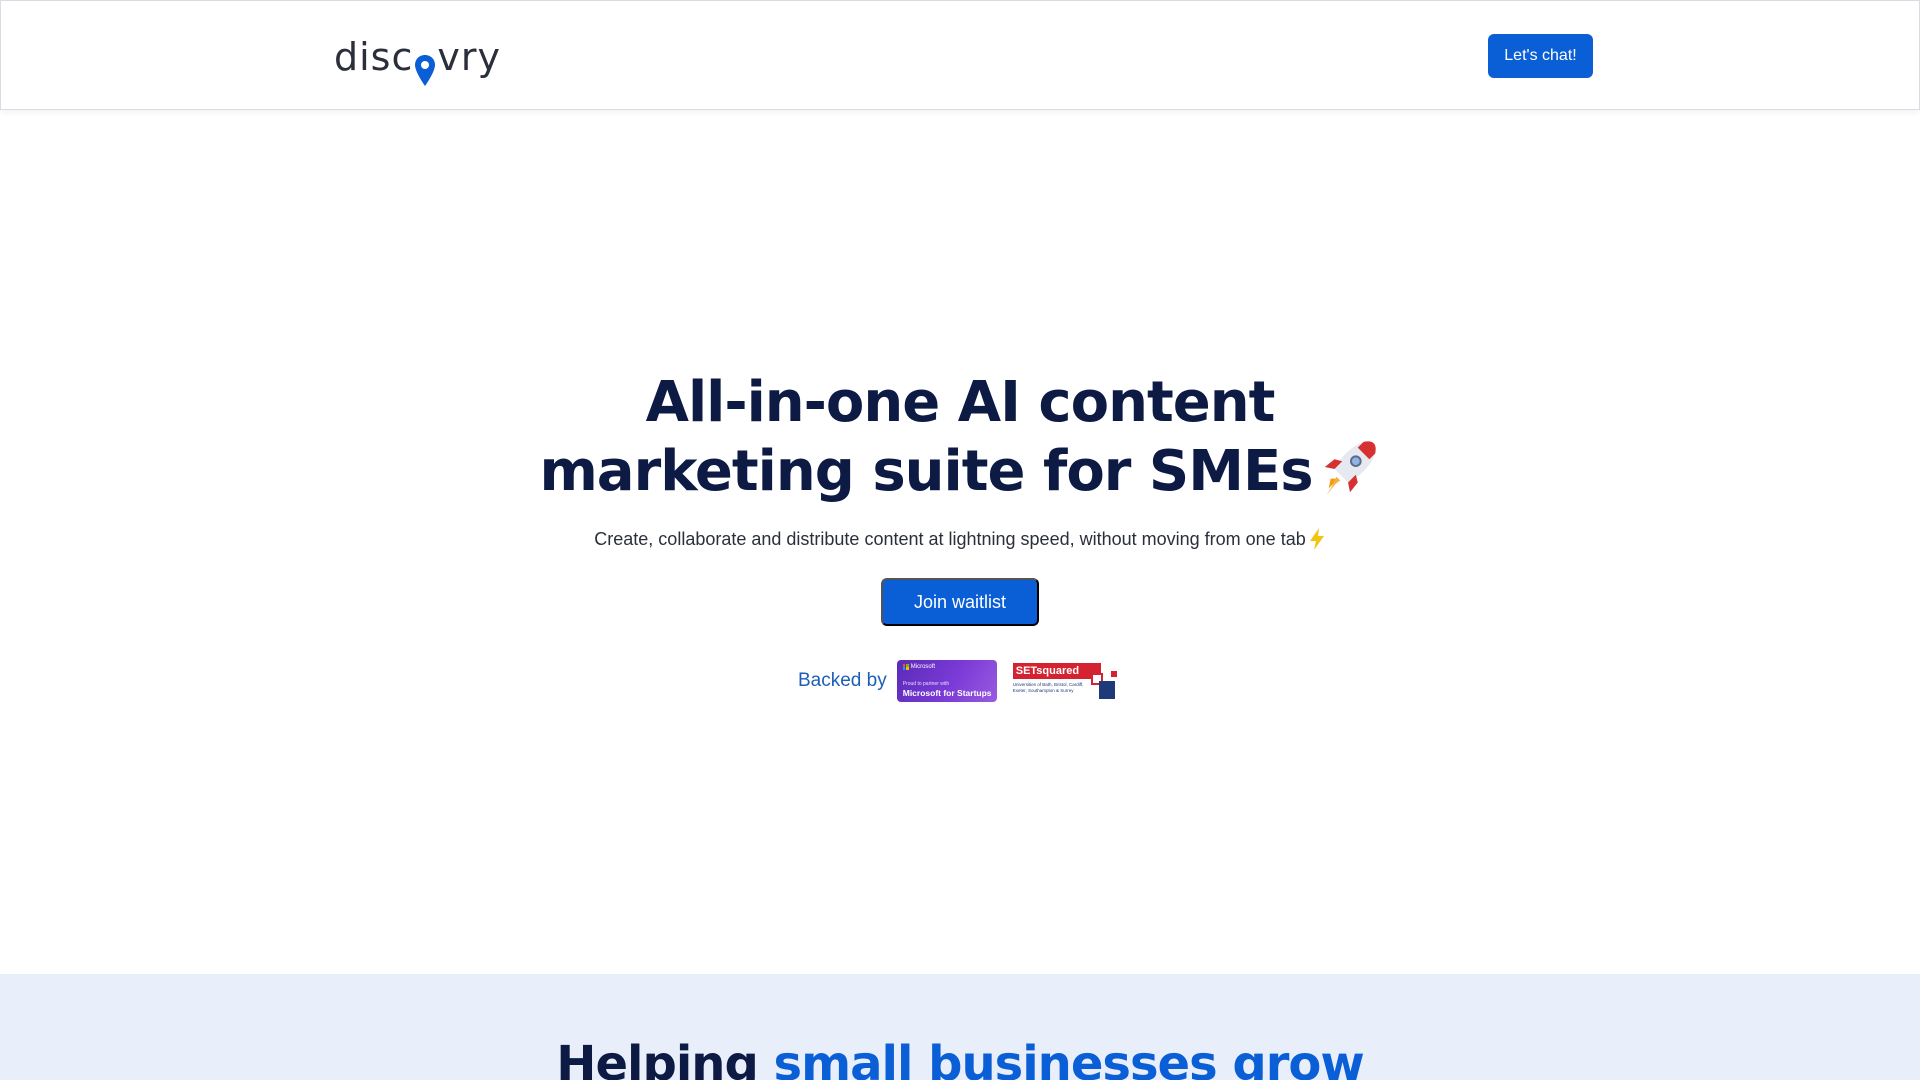  What do you see at coordinates (1056, 671) in the screenshot?
I see `setsquared-name: SETsquared` at bounding box center [1056, 671].